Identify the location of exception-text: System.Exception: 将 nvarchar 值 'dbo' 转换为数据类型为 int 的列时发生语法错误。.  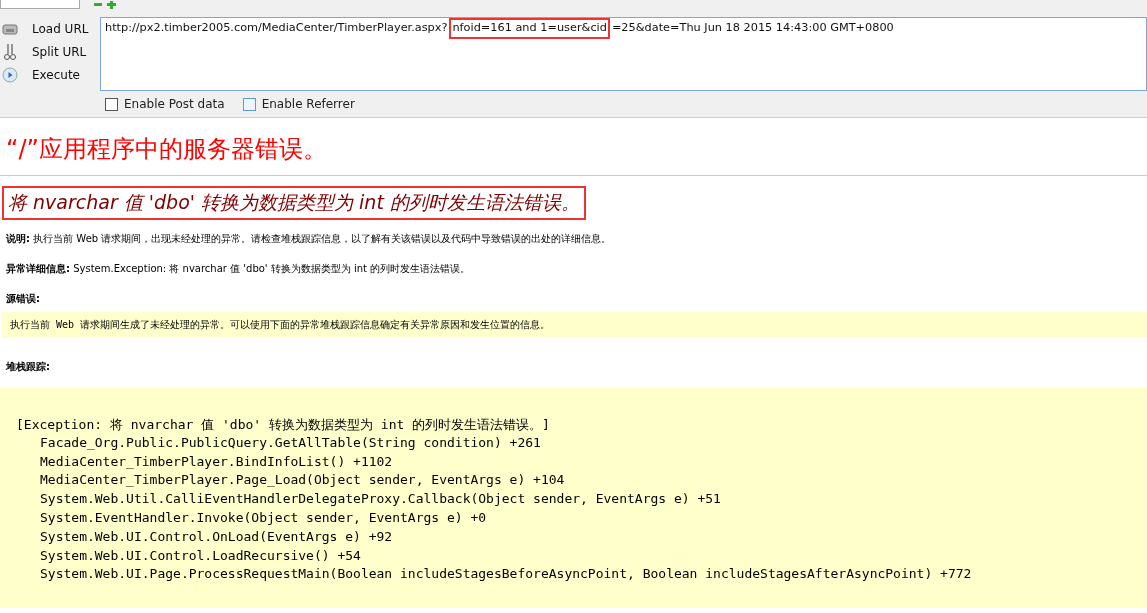
(272, 268).